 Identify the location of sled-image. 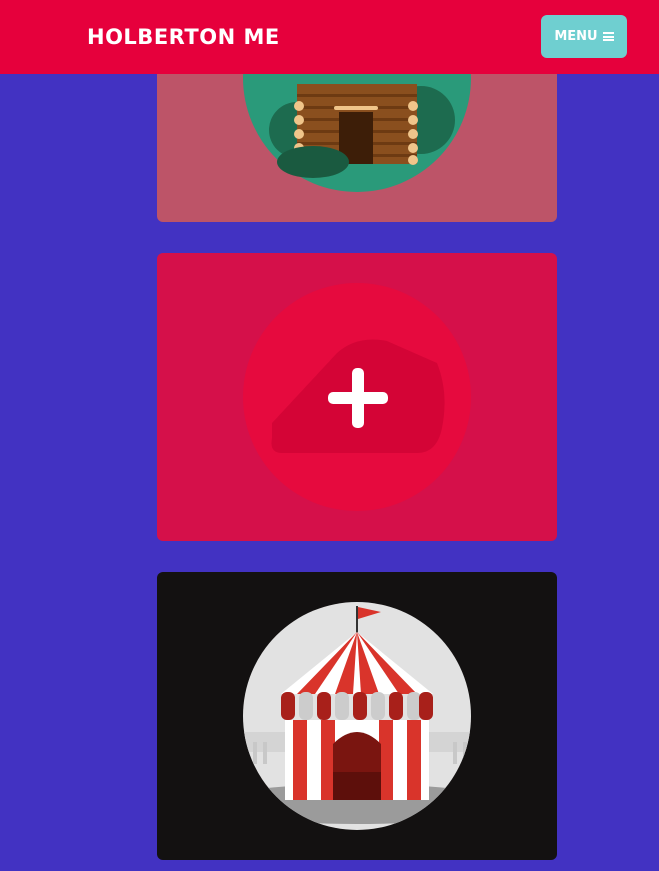
(357, 397).